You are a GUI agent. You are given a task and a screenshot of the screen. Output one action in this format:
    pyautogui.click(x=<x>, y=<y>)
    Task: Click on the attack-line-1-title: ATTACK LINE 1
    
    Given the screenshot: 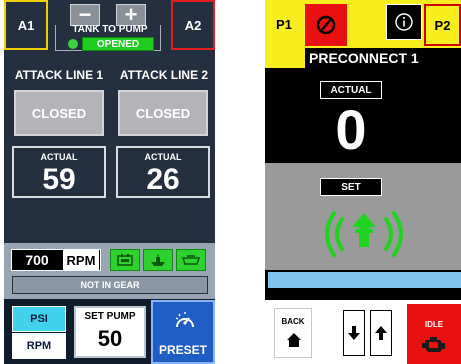 What is the action you would take?
    pyautogui.click(x=59, y=75)
    